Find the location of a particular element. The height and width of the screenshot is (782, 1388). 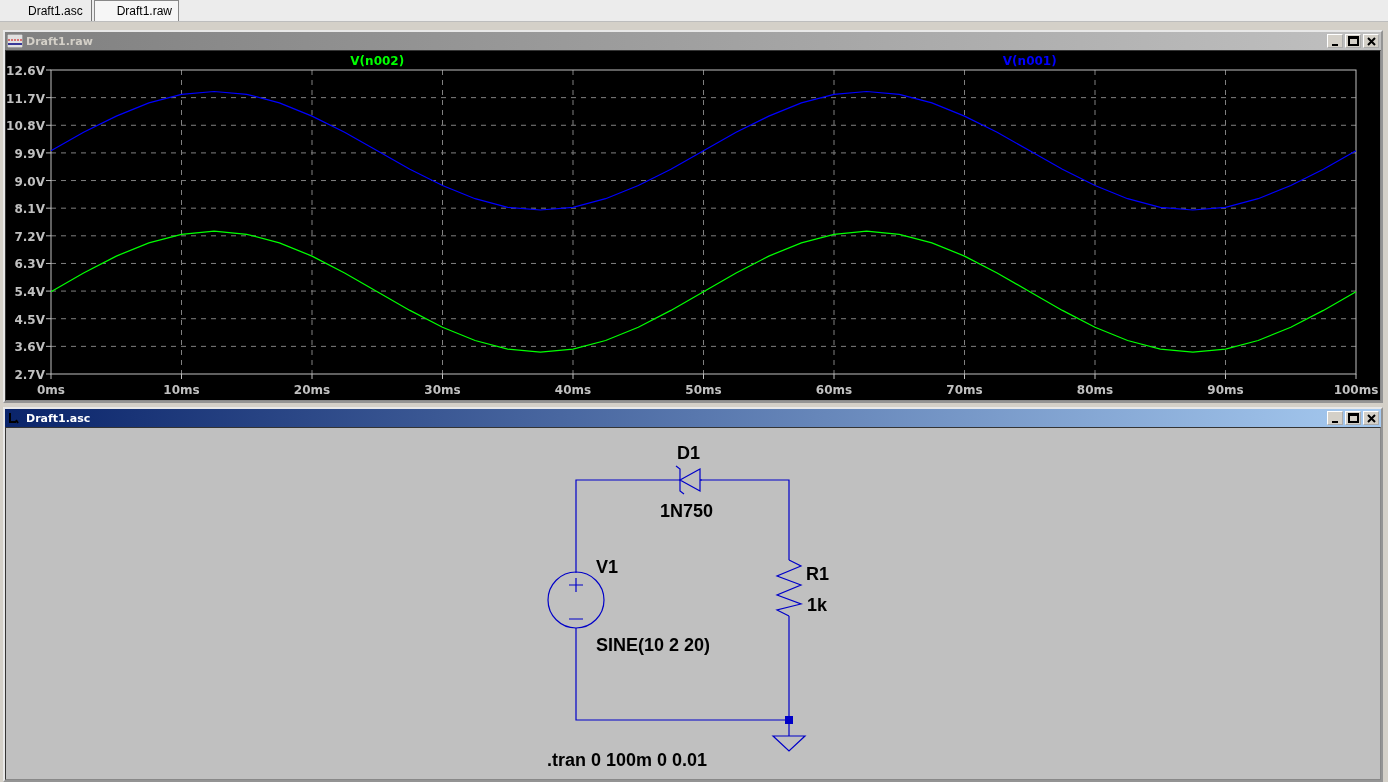

component-name: D1 is located at coordinates (688, 453).